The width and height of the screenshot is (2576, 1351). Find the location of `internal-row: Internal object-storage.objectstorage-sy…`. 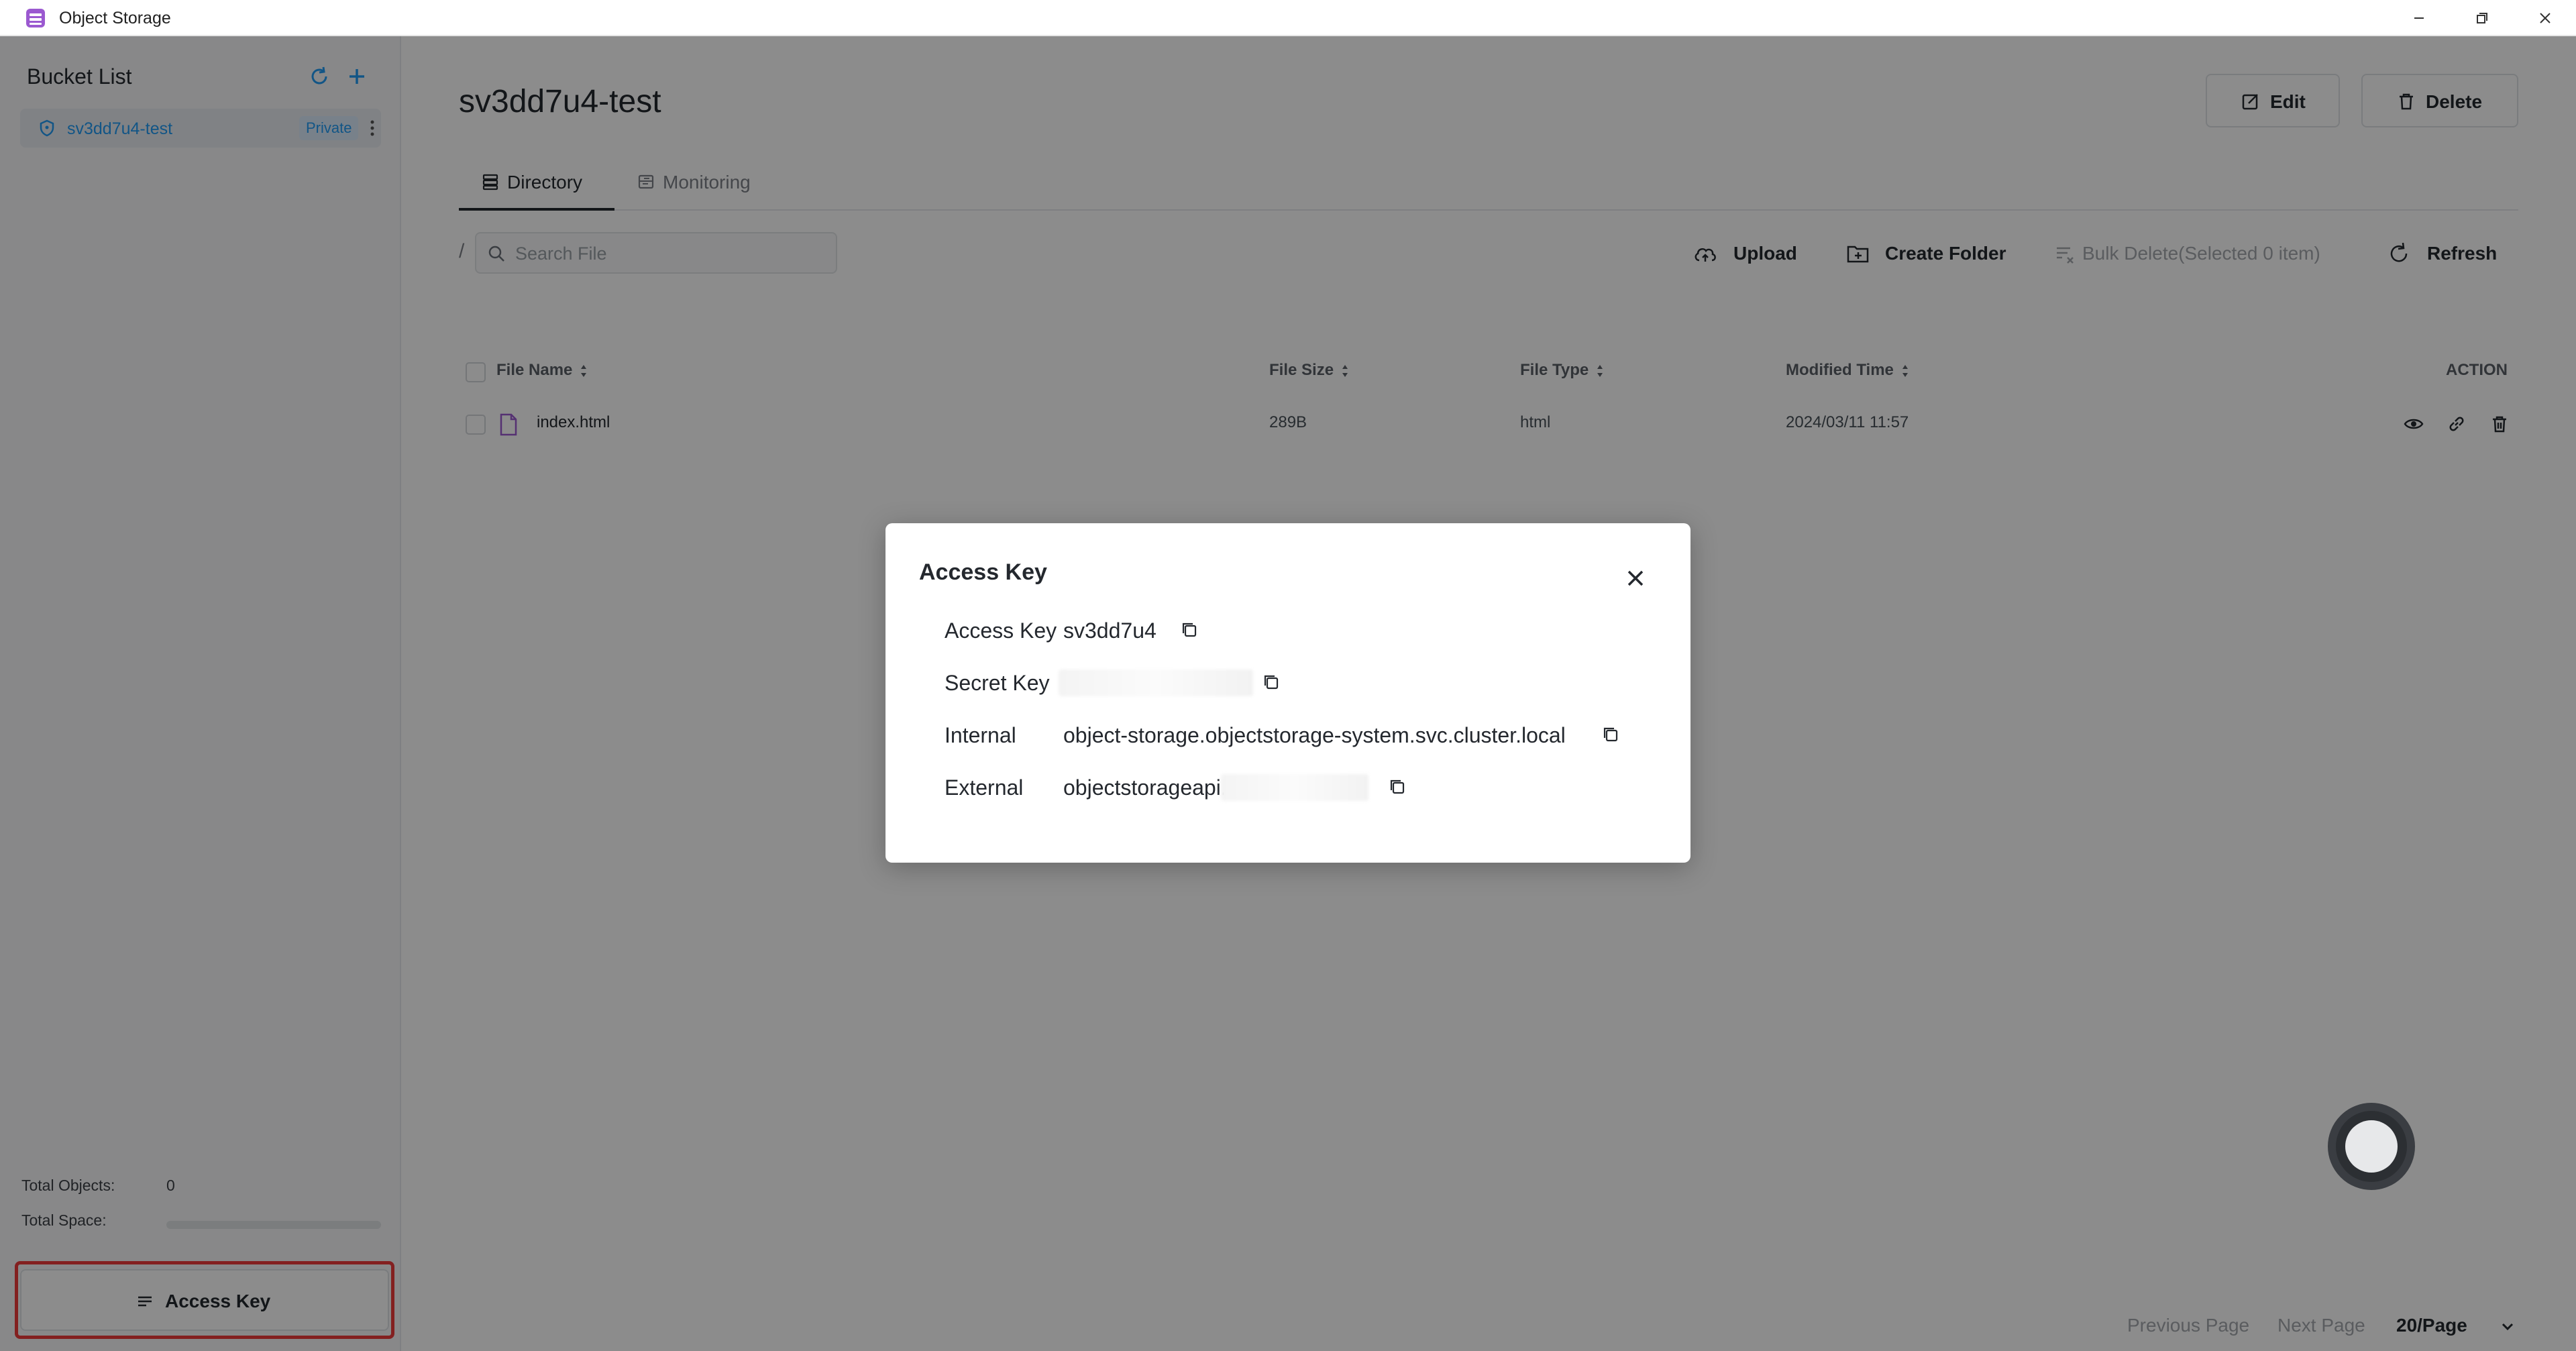

internal-row: Internal object-storage.objectstorage-sy… is located at coordinates (1300, 735).